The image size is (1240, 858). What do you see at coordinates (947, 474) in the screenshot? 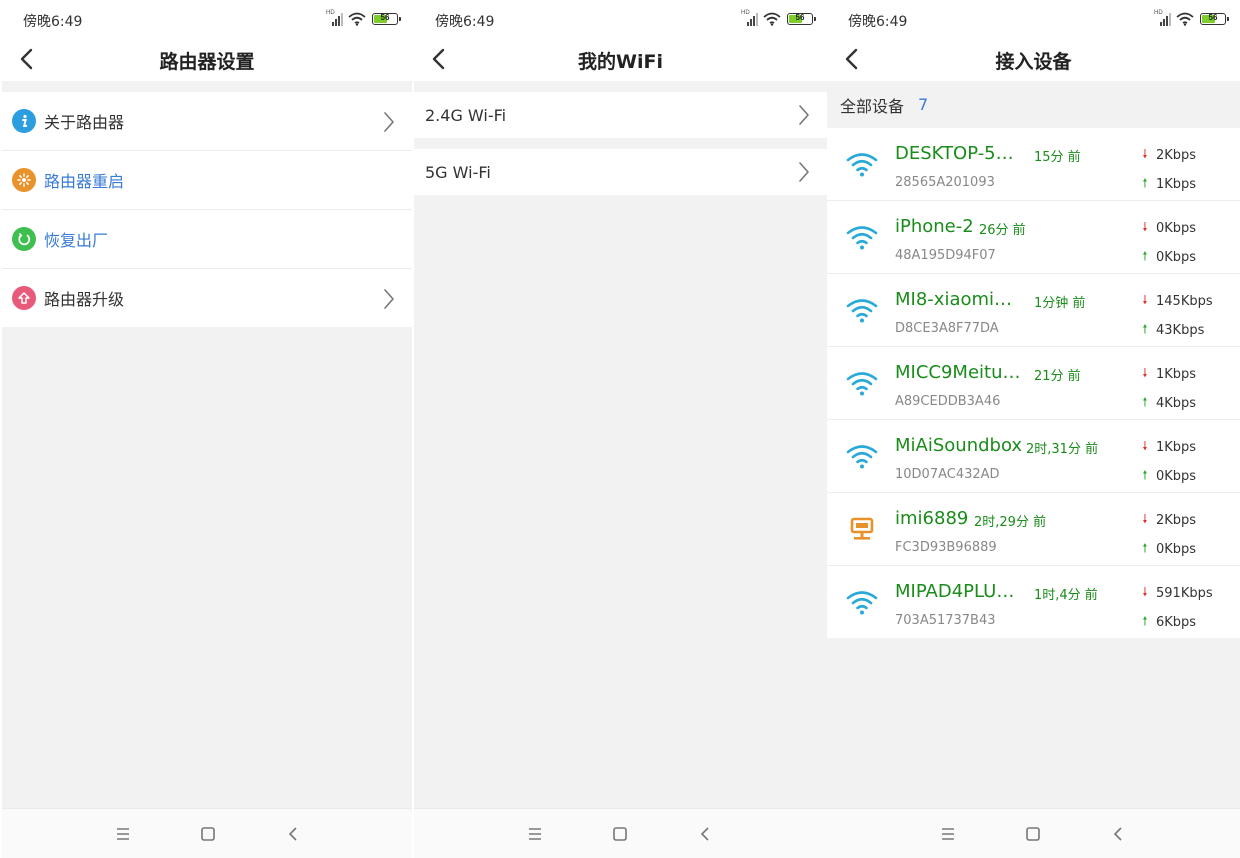
I see `device-mac: 10D07AC432AD` at bounding box center [947, 474].